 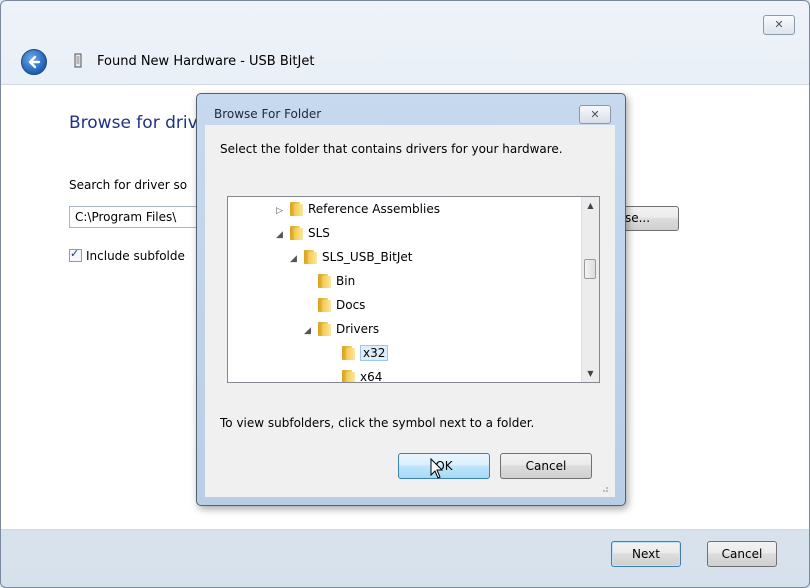 I want to click on folder-label: Reference Assemblies, so click(x=374, y=209).